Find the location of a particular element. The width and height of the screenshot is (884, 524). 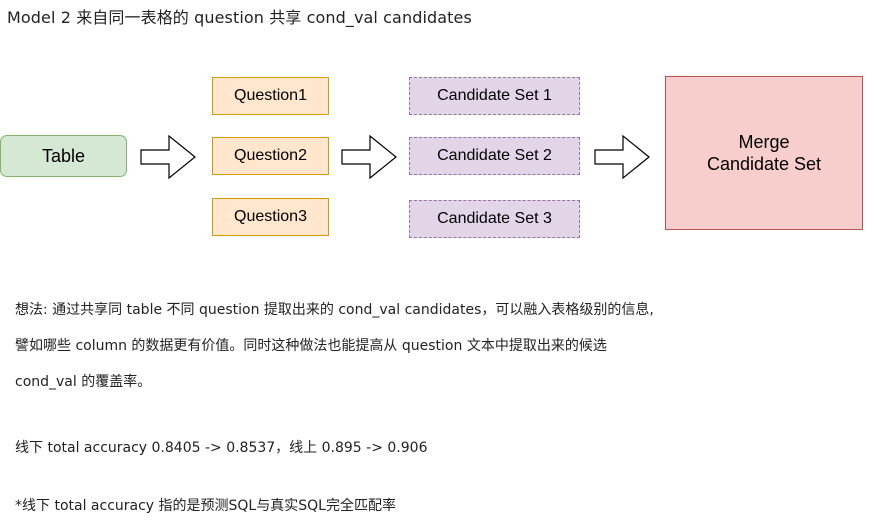

candidate-set-node-3: Candidate Set 3 is located at coordinates (494, 219).